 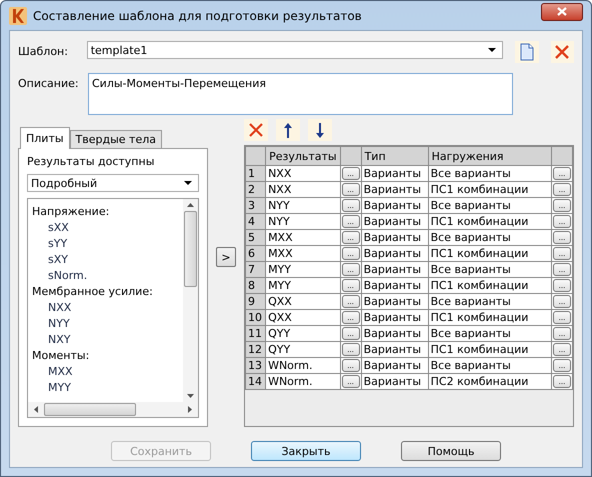 What do you see at coordinates (303, 174) in the screenshot?
I see `table-cell: NXX` at bounding box center [303, 174].